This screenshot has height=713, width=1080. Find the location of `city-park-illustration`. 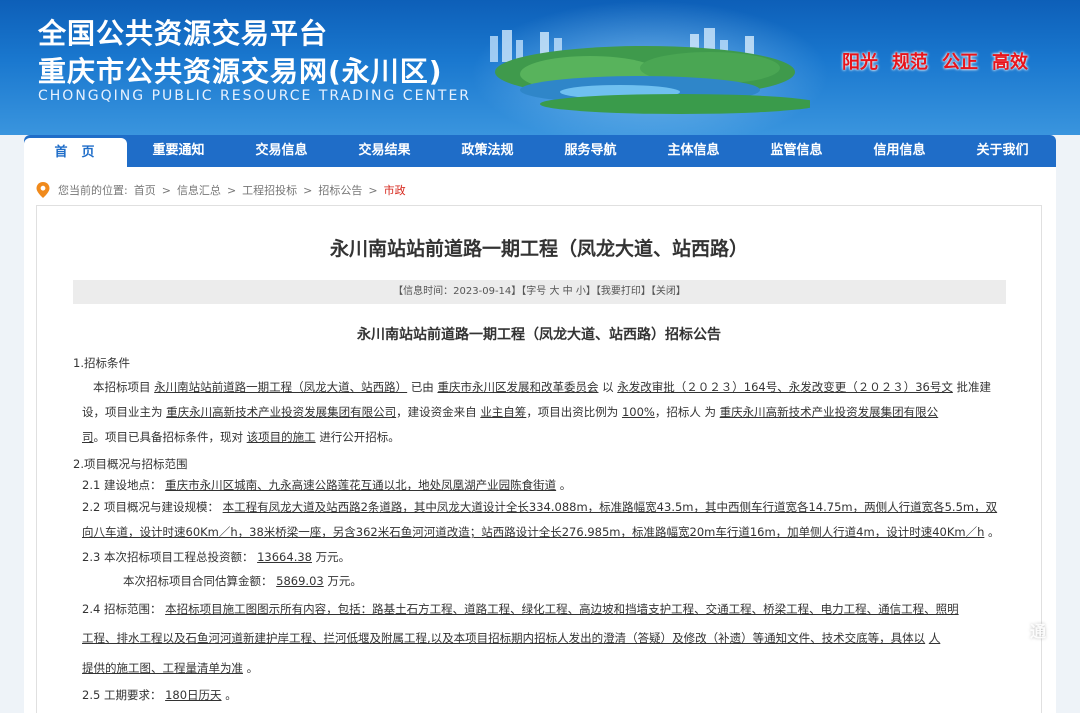

city-park-illustration is located at coordinates (650, 71).